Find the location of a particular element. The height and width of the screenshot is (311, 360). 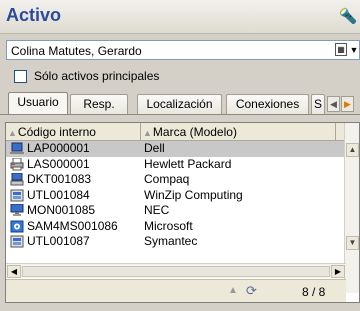

asset-brand: Symantec is located at coordinates (171, 241).